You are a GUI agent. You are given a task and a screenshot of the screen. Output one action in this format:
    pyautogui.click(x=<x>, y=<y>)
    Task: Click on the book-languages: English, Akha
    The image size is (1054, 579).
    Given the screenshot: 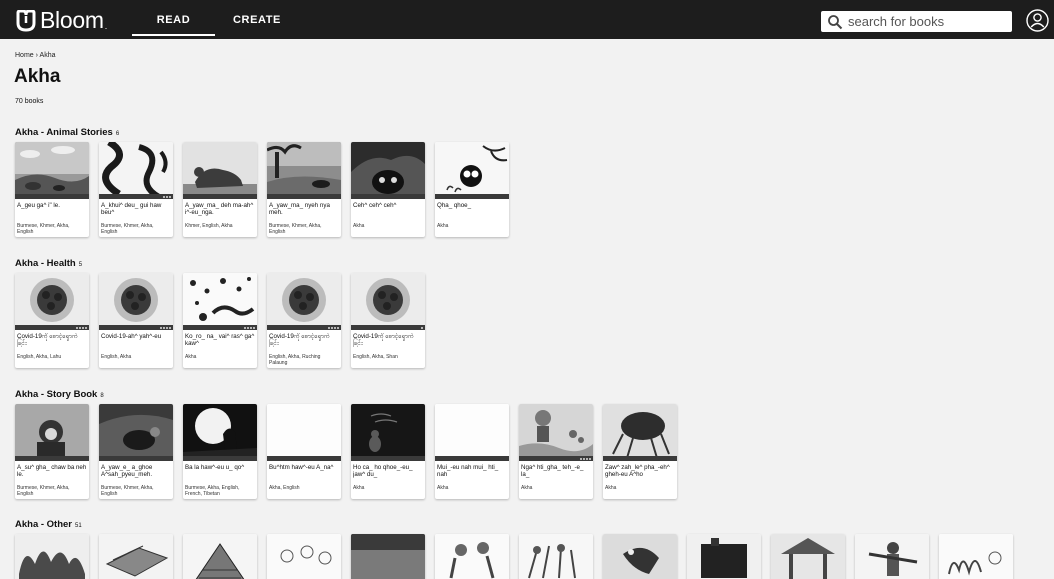 What is the action you would take?
    pyautogui.click(x=116, y=357)
    